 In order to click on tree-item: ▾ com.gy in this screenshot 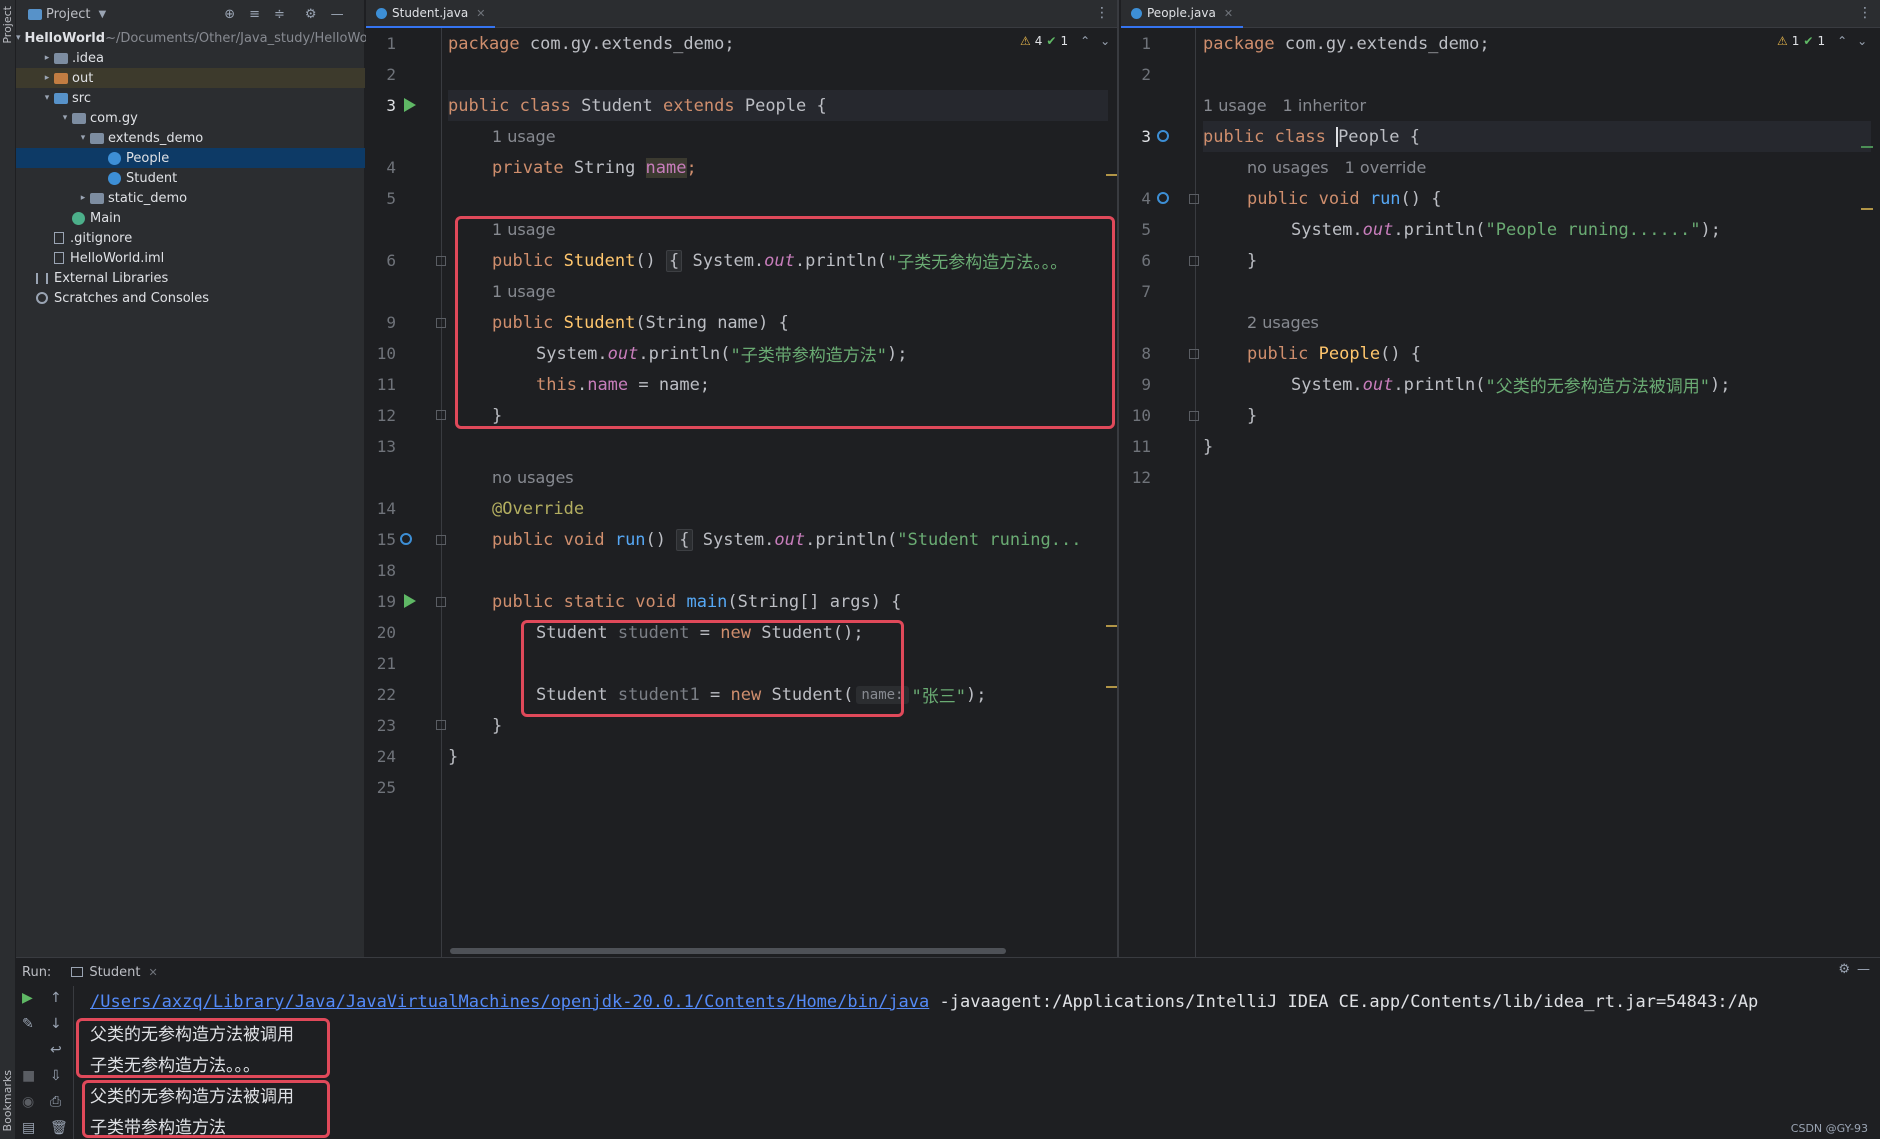, I will do `click(190, 118)`.